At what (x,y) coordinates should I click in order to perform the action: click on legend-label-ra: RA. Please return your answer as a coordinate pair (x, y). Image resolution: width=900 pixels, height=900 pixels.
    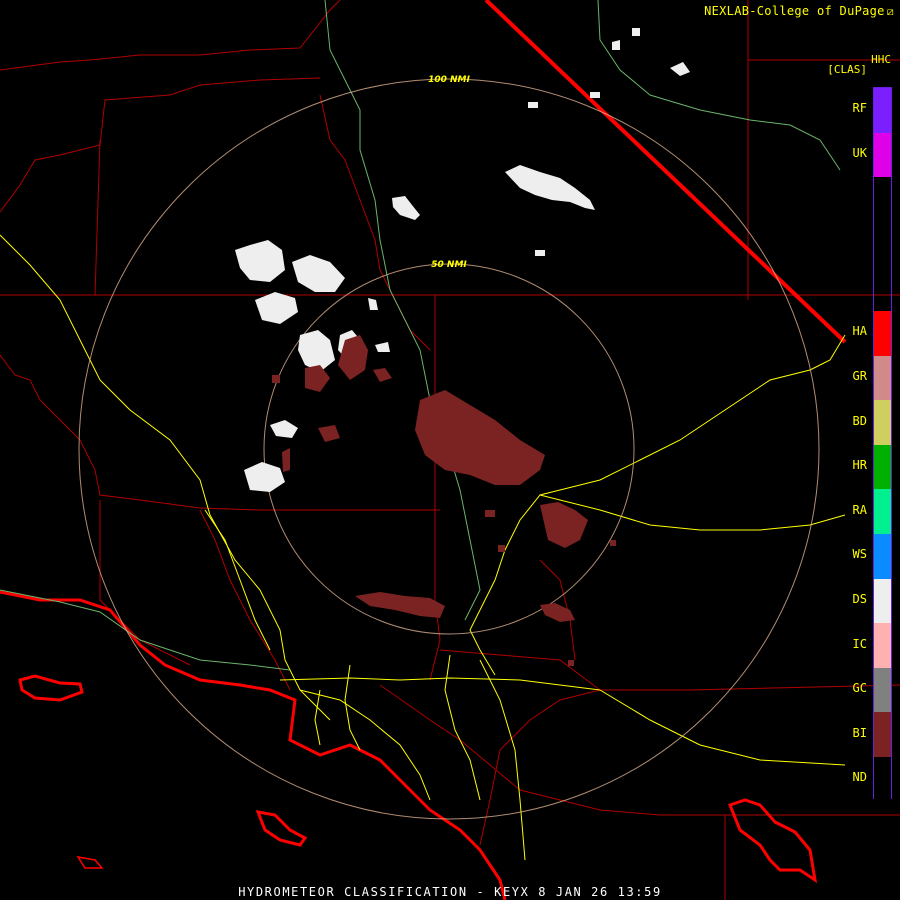
    Looking at the image, I should click on (859, 509).